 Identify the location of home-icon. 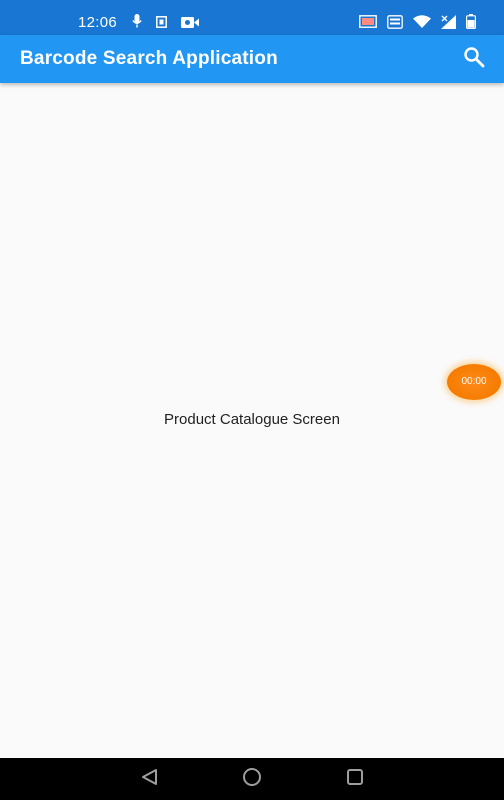
(252, 779).